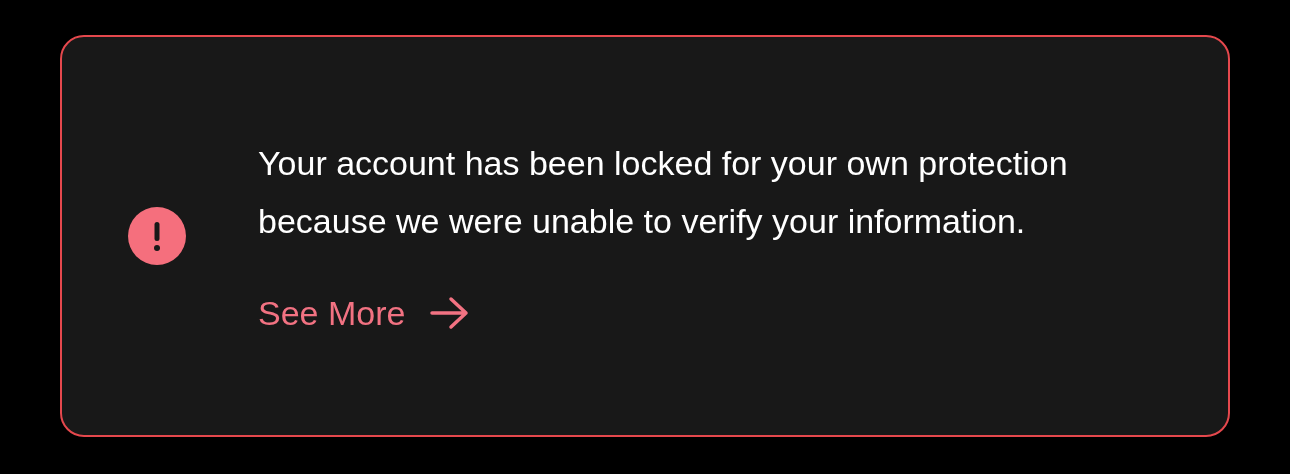 This screenshot has width=1290, height=474. What do you see at coordinates (157, 236) in the screenshot?
I see `exclamation-icon` at bounding box center [157, 236].